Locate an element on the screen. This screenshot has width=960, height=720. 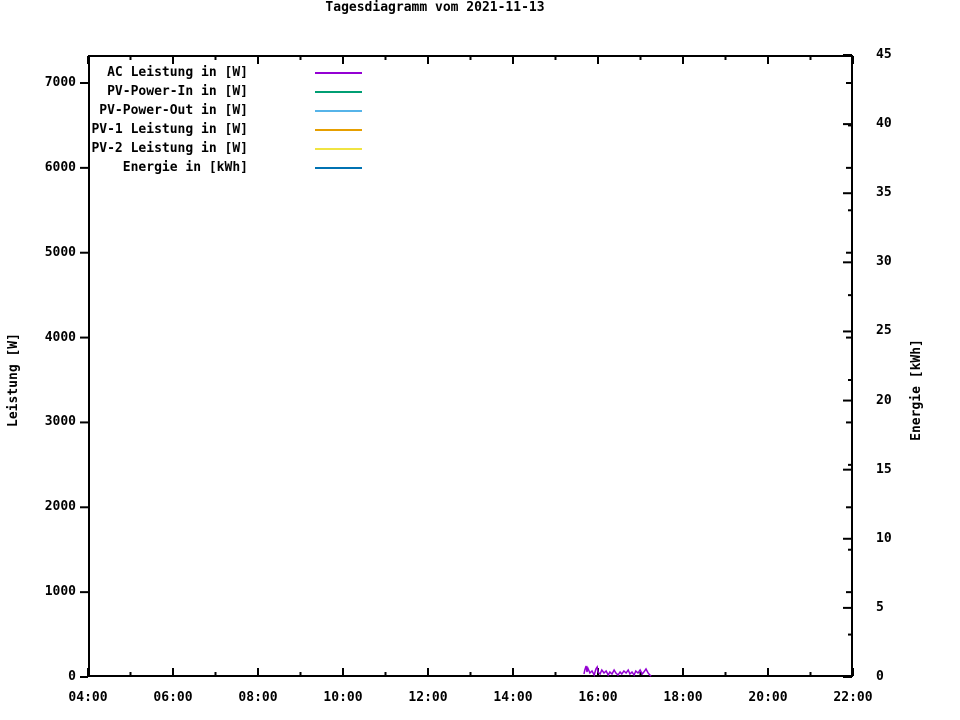
y2-tick-label: 20 is located at coordinates (884, 400).